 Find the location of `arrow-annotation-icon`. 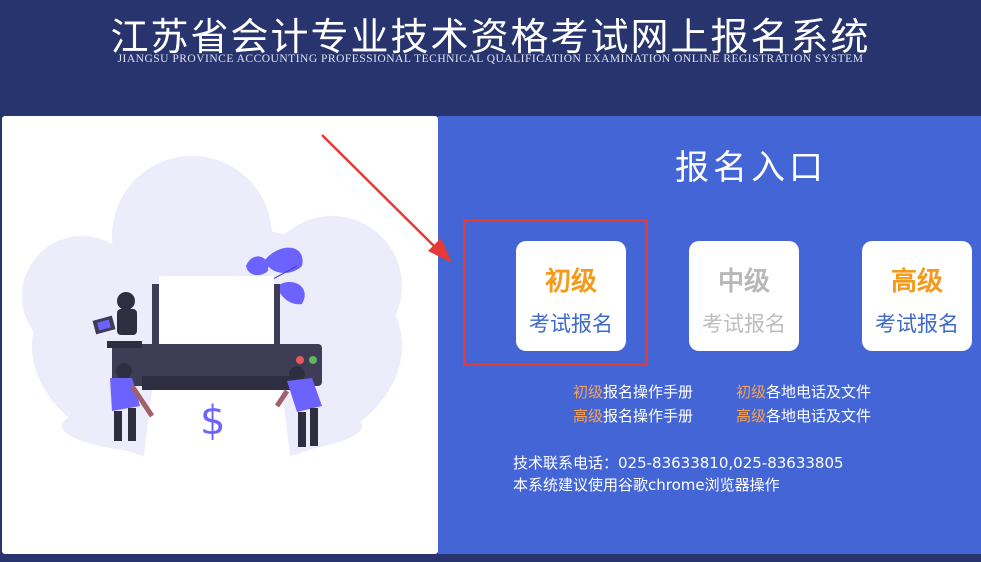

arrow-annotation-icon is located at coordinates (386, 198).